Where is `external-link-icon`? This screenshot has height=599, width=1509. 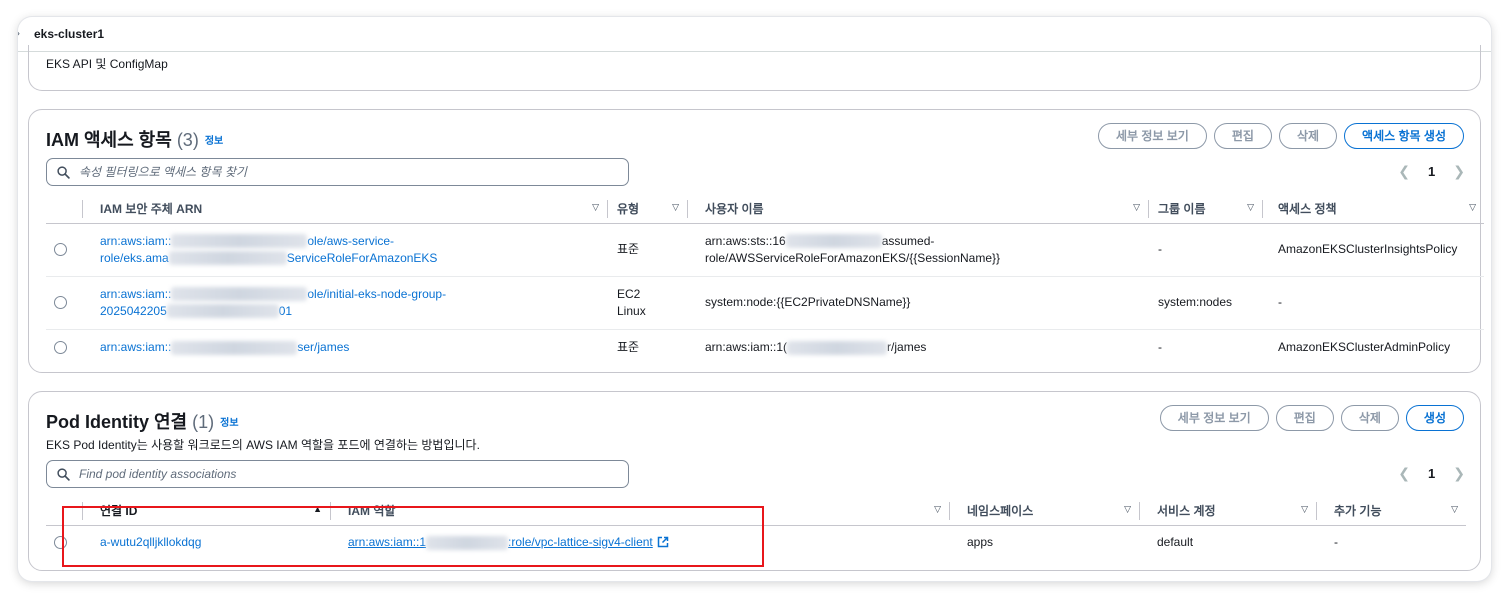
external-link-icon is located at coordinates (662, 541).